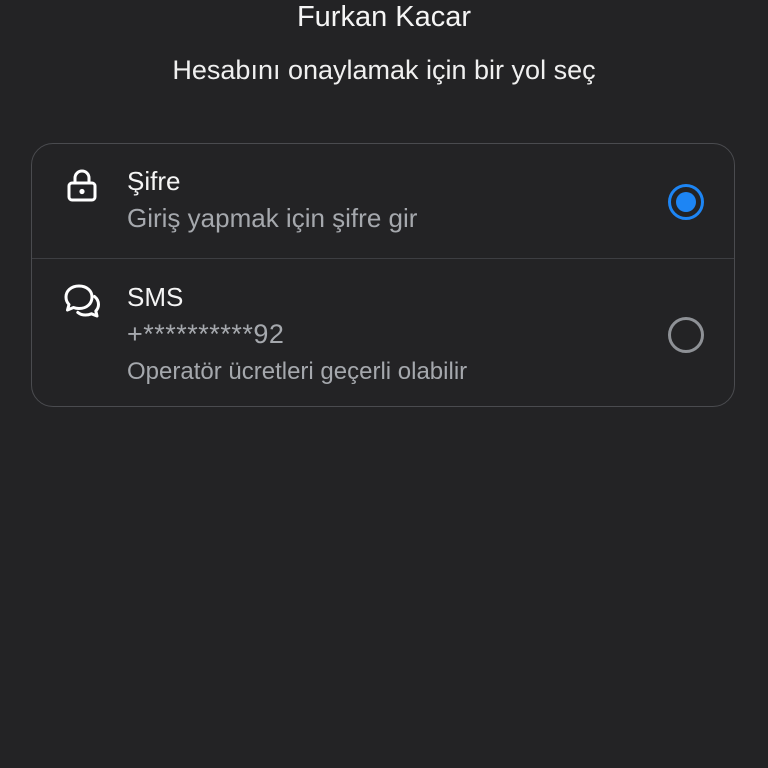 This screenshot has height=768, width=768. What do you see at coordinates (384, 17) in the screenshot?
I see `user-name: Furkan Kacar` at bounding box center [384, 17].